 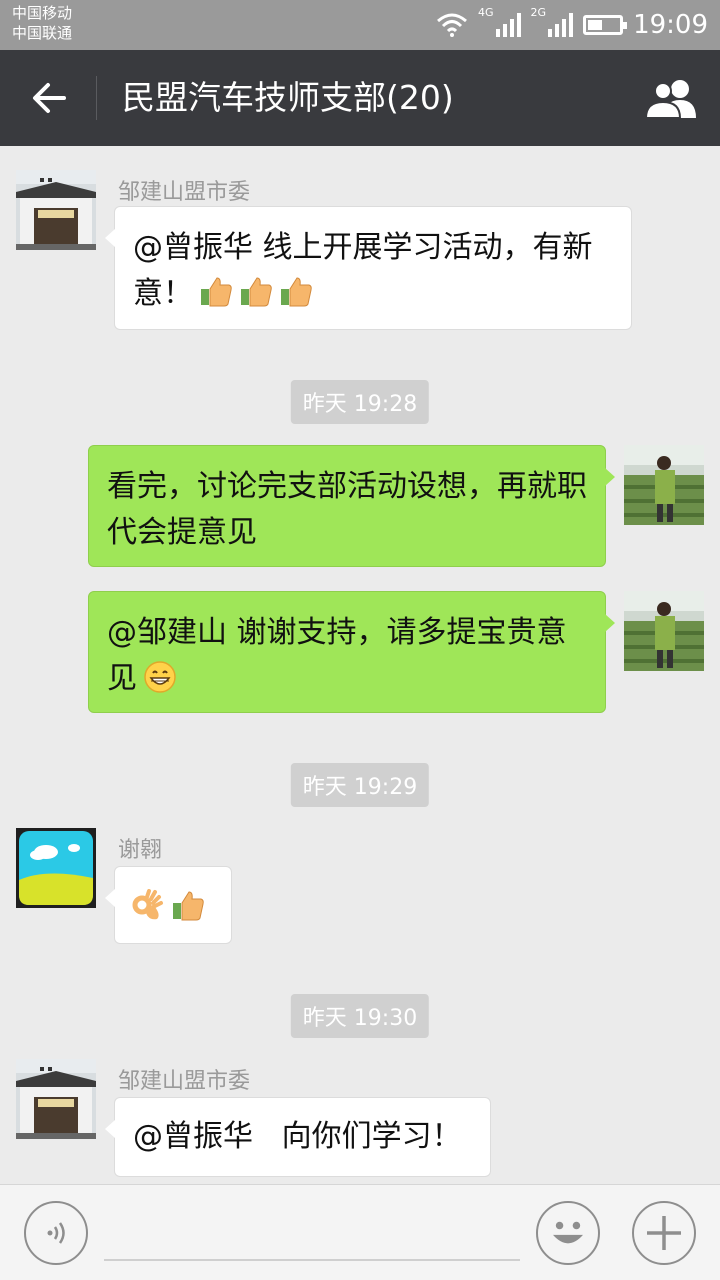 I want to click on emoji-button, so click(x=568, y=1233).